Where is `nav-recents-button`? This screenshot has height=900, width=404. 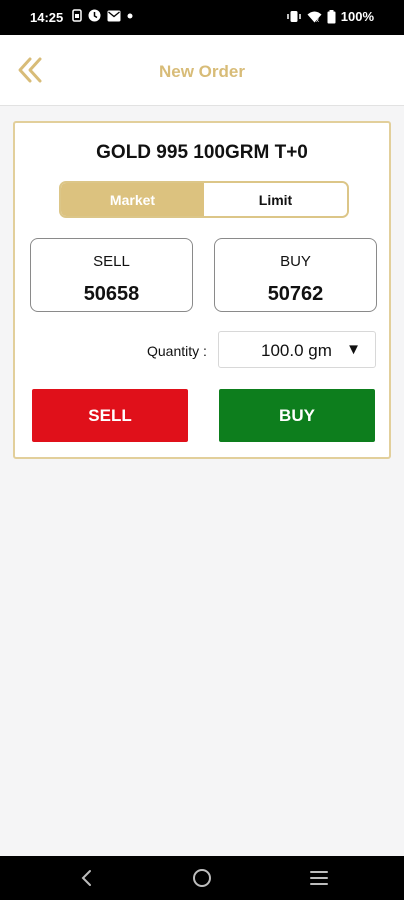
nav-recents-button is located at coordinates (319, 878).